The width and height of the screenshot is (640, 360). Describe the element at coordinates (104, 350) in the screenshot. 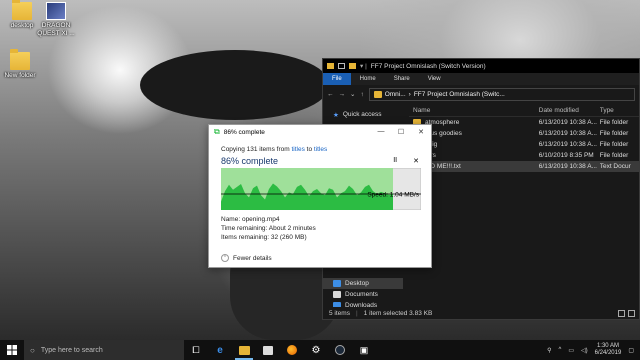

I see `search-box: ○ Type here to search` at that location.